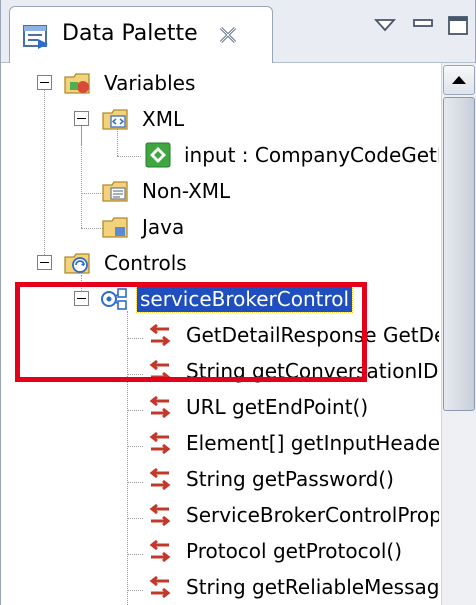  What do you see at coordinates (115, 227) in the screenshot?
I see `java-folder-icon` at bounding box center [115, 227].